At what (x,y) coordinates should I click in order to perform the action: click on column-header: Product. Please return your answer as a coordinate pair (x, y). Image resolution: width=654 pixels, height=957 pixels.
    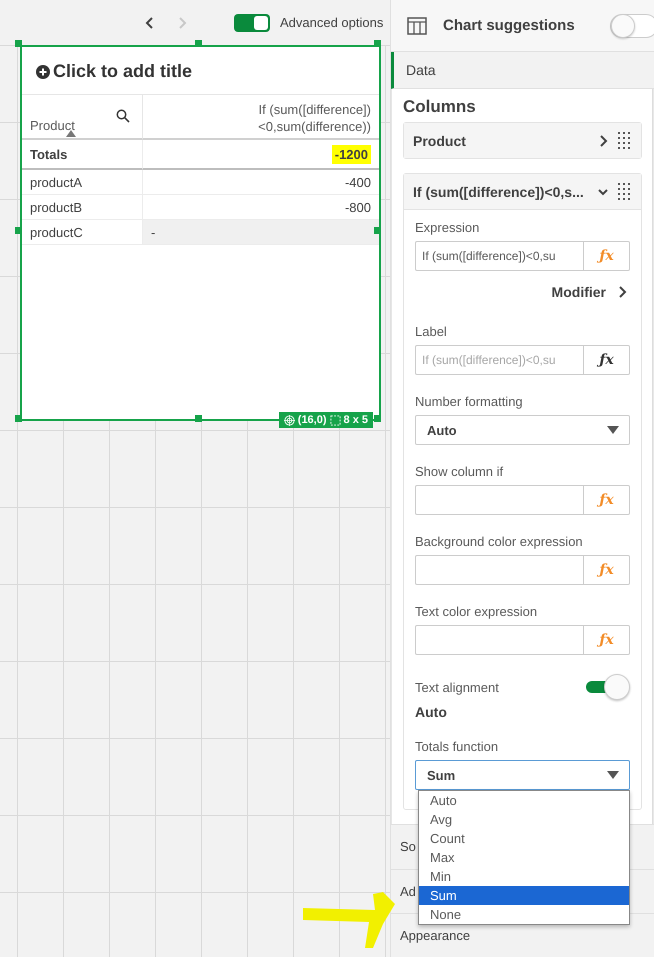
    Looking at the image, I should click on (52, 125).